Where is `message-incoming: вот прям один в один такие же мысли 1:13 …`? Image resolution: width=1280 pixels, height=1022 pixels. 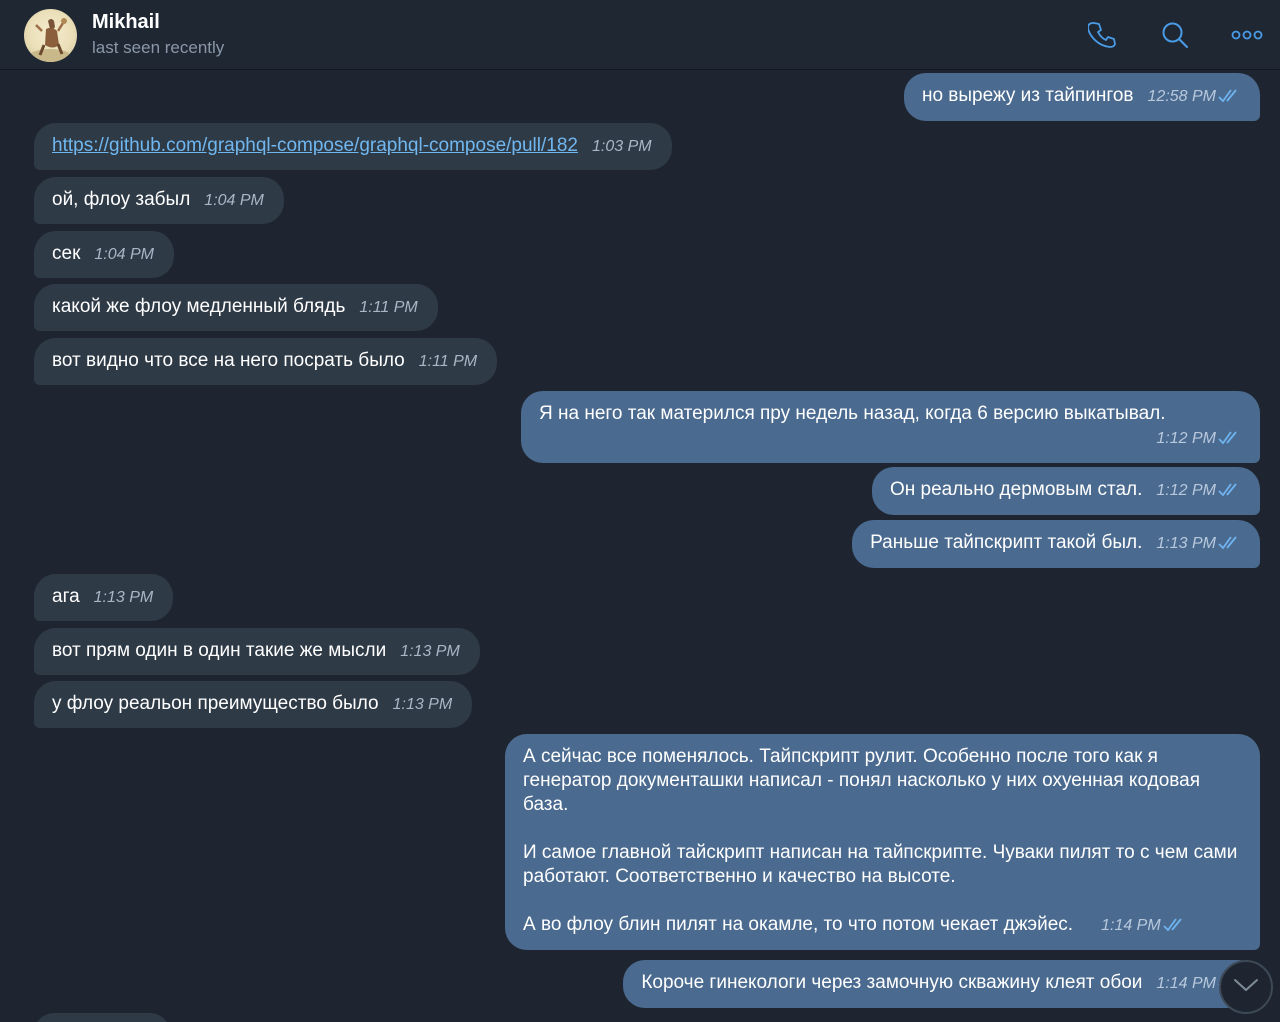 message-incoming: вот прям один в один такие же мысли 1:13 … is located at coordinates (257, 651).